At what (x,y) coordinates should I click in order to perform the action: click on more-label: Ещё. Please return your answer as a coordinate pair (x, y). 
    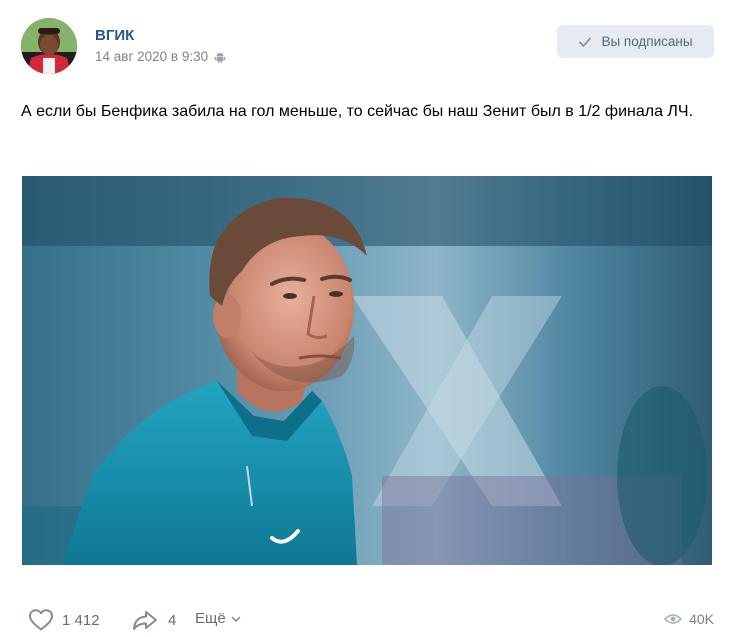
    Looking at the image, I should click on (210, 618).